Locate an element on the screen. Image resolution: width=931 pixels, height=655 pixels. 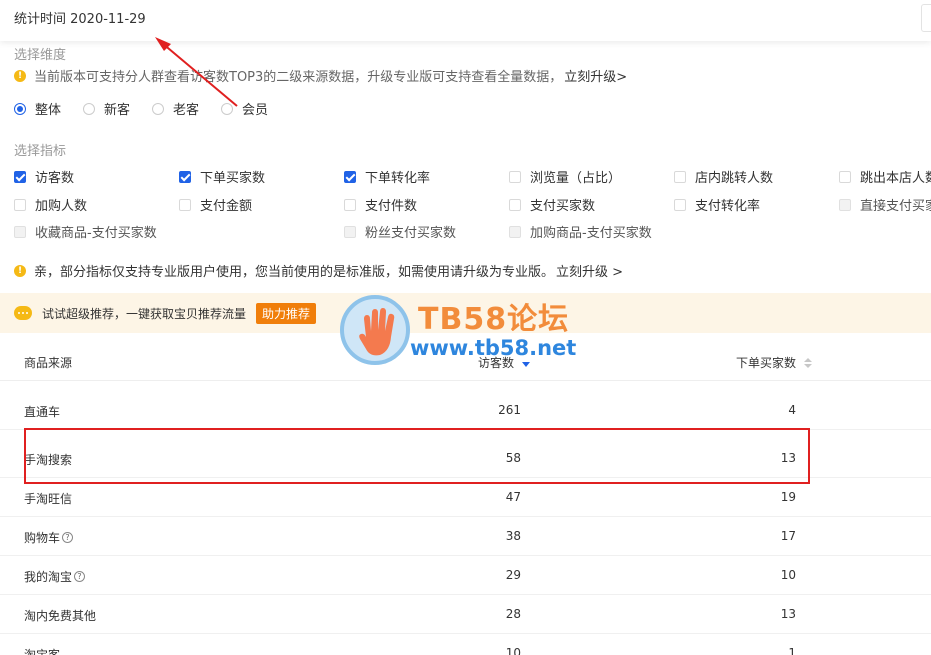
table-row: 直通车 261 4 is located at coordinates (465, 410).